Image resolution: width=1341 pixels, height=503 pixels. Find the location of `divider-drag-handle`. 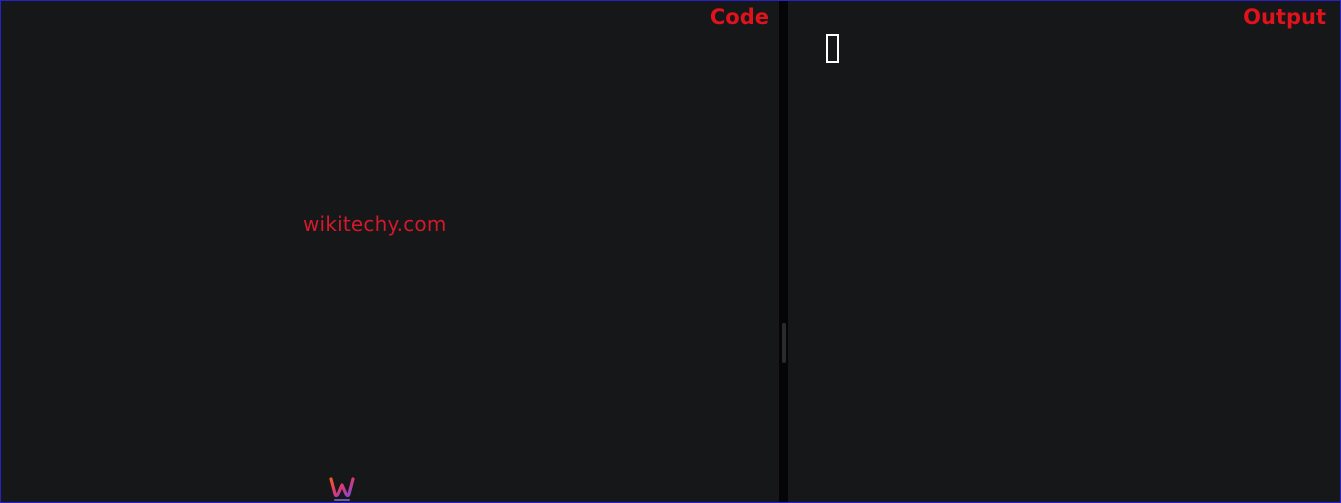

divider-drag-handle is located at coordinates (784, 343).